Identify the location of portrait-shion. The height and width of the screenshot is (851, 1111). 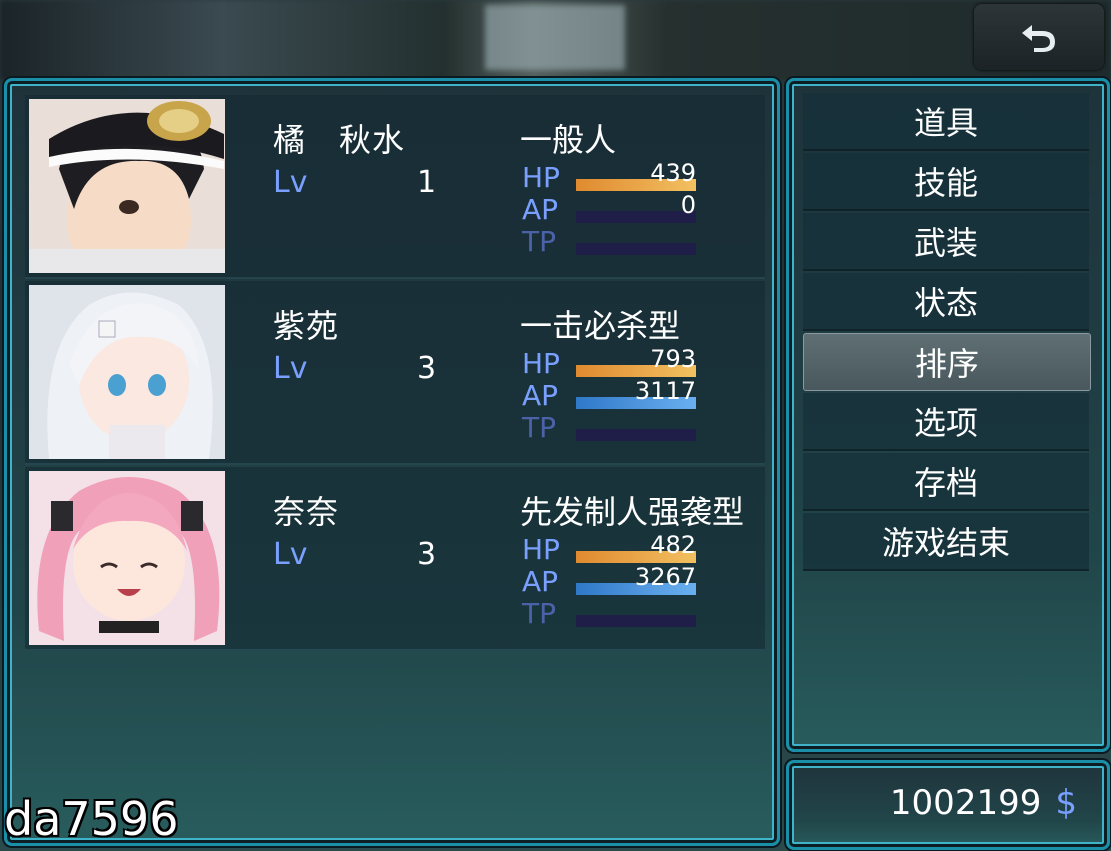
(127, 372).